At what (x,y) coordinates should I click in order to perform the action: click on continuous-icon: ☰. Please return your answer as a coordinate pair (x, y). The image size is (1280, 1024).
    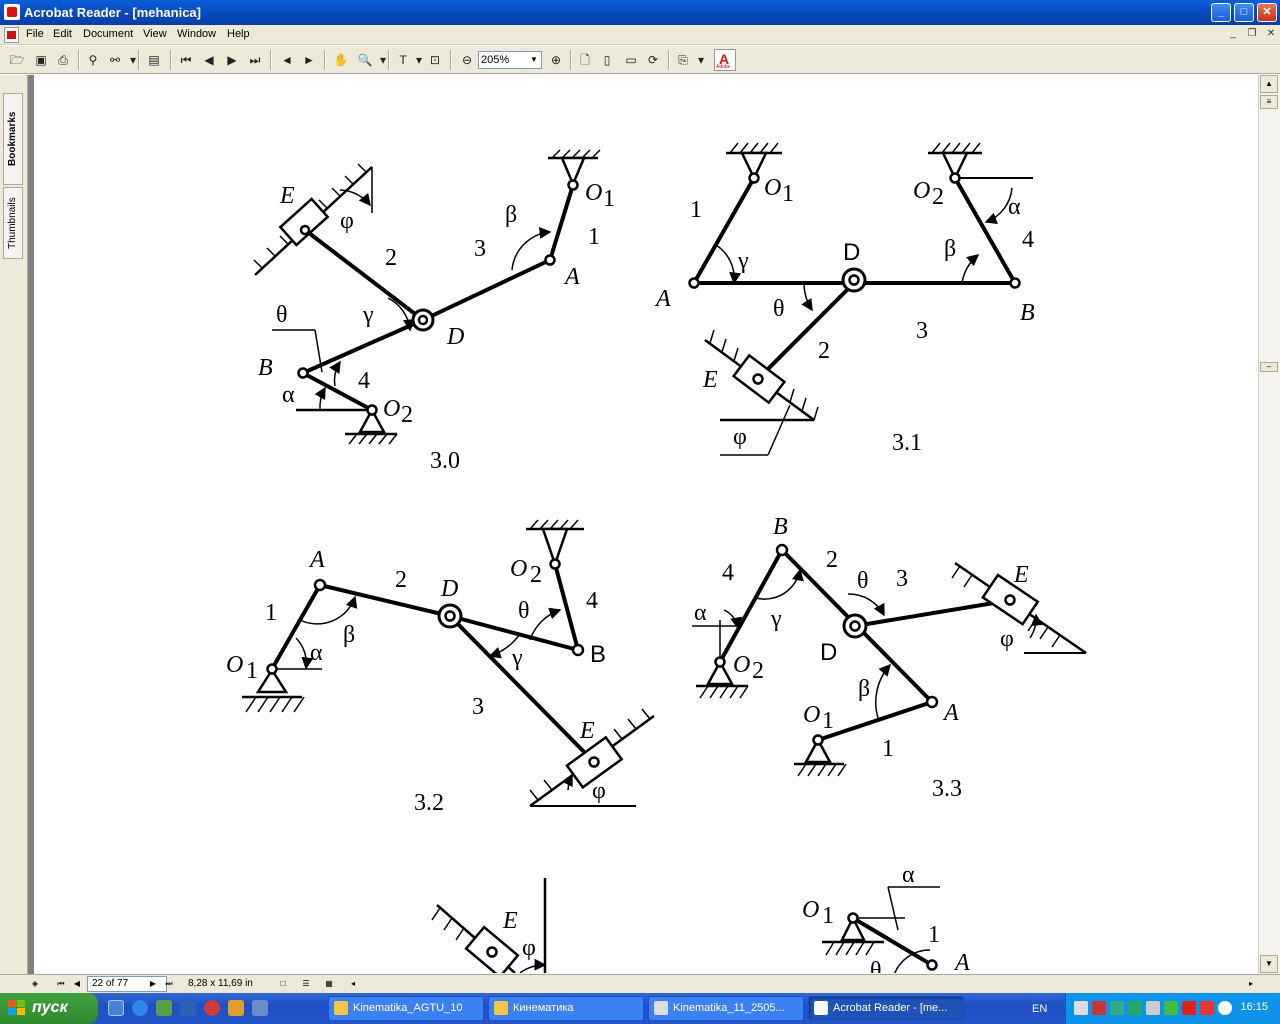
    Looking at the image, I should click on (306, 984).